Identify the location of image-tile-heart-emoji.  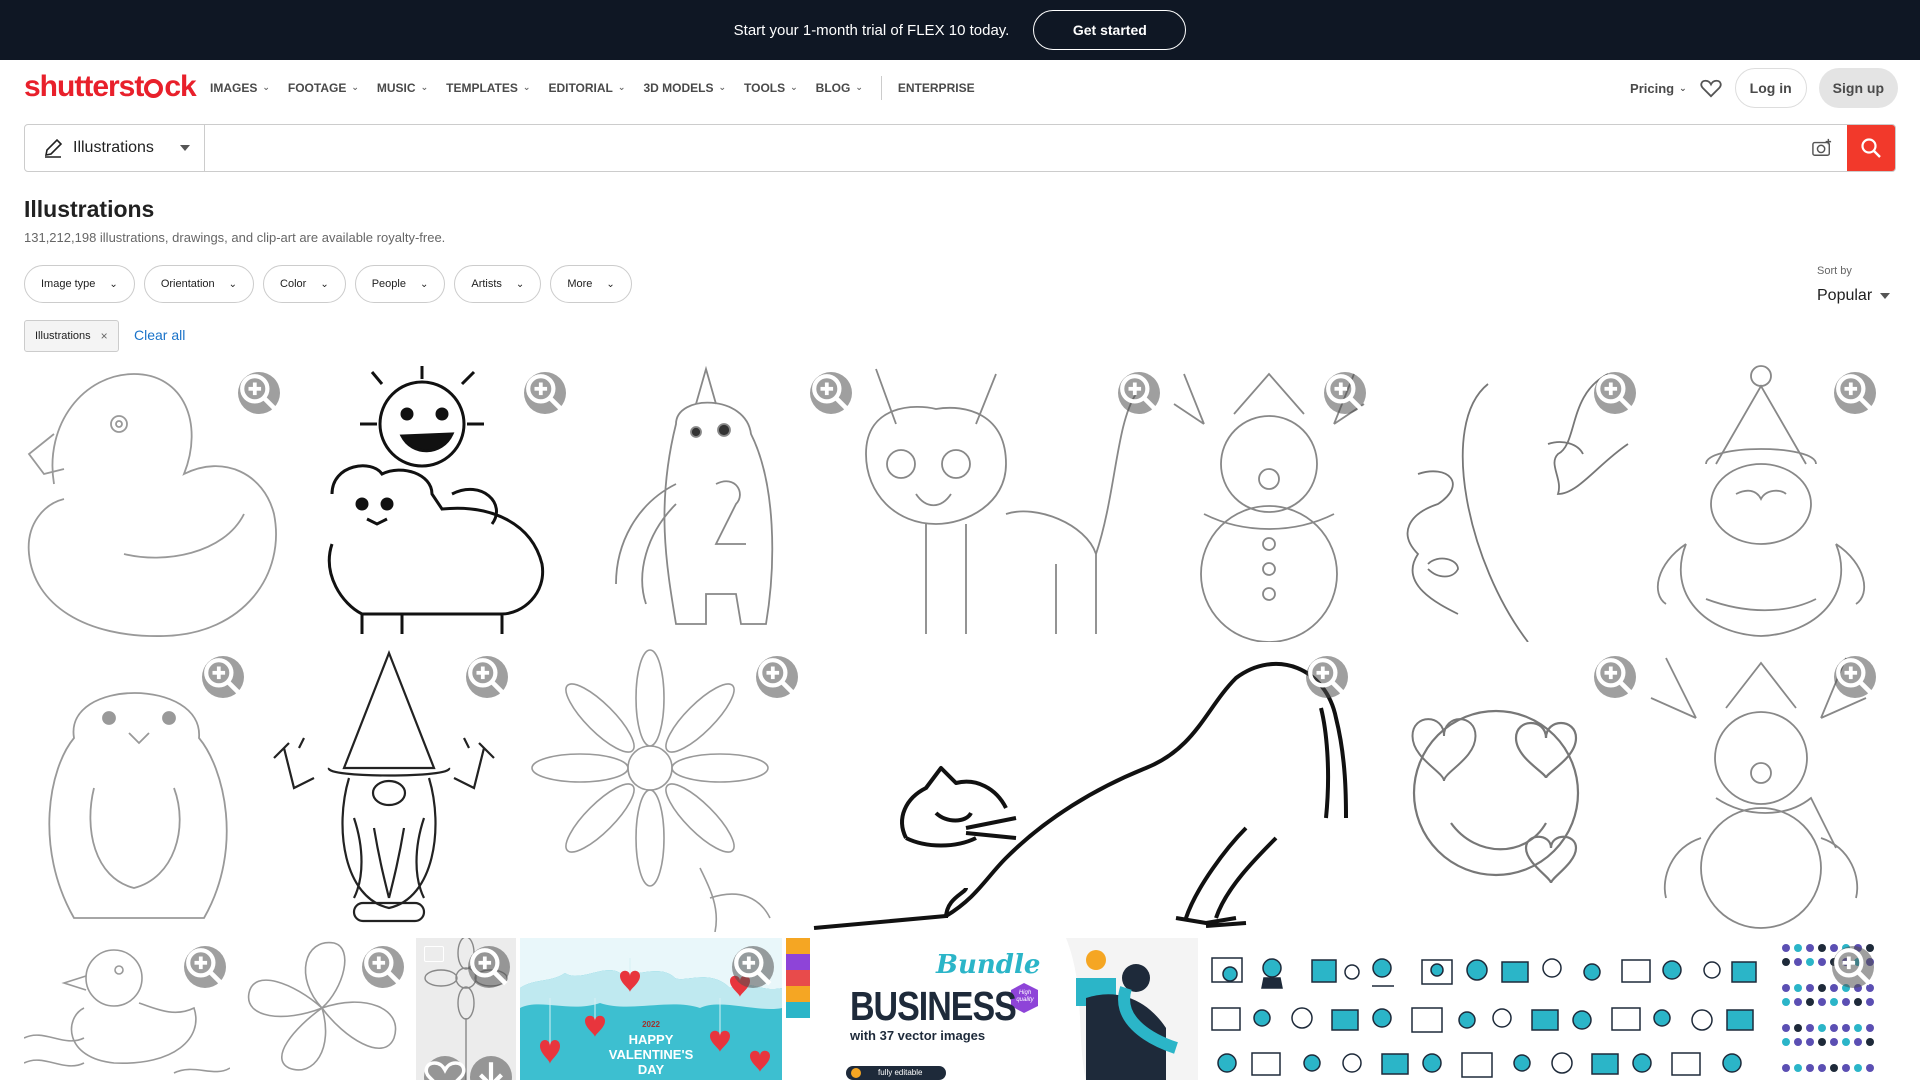
(1499, 790).